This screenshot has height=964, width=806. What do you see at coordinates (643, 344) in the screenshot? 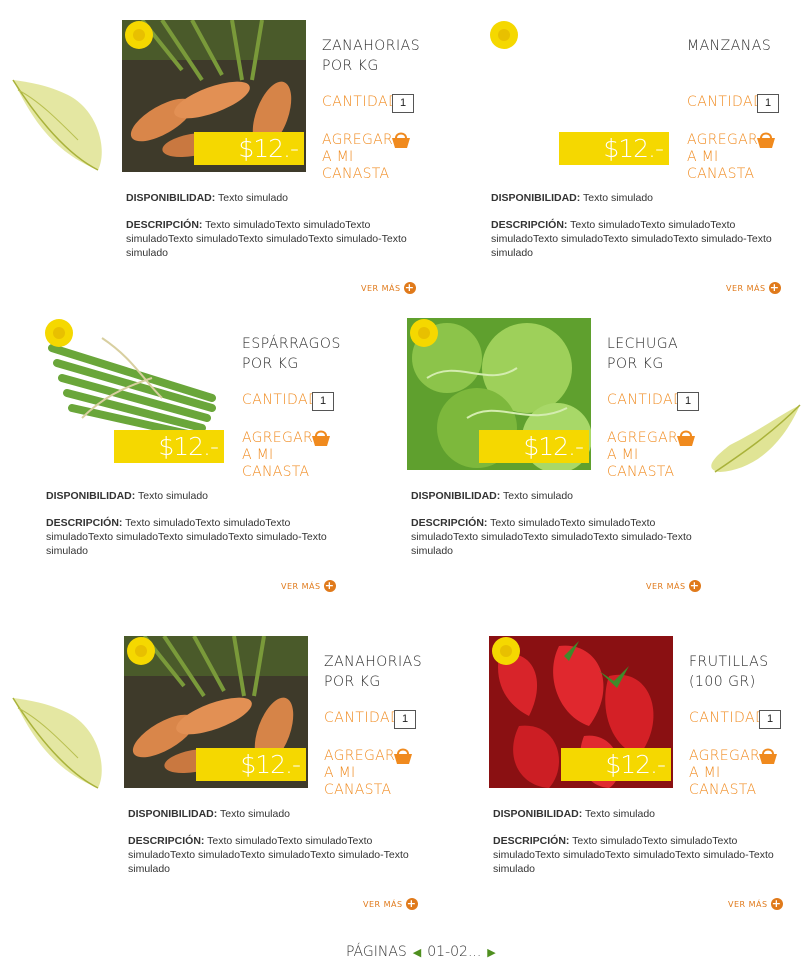
I see `product-name: LECHUGA` at bounding box center [643, 344].